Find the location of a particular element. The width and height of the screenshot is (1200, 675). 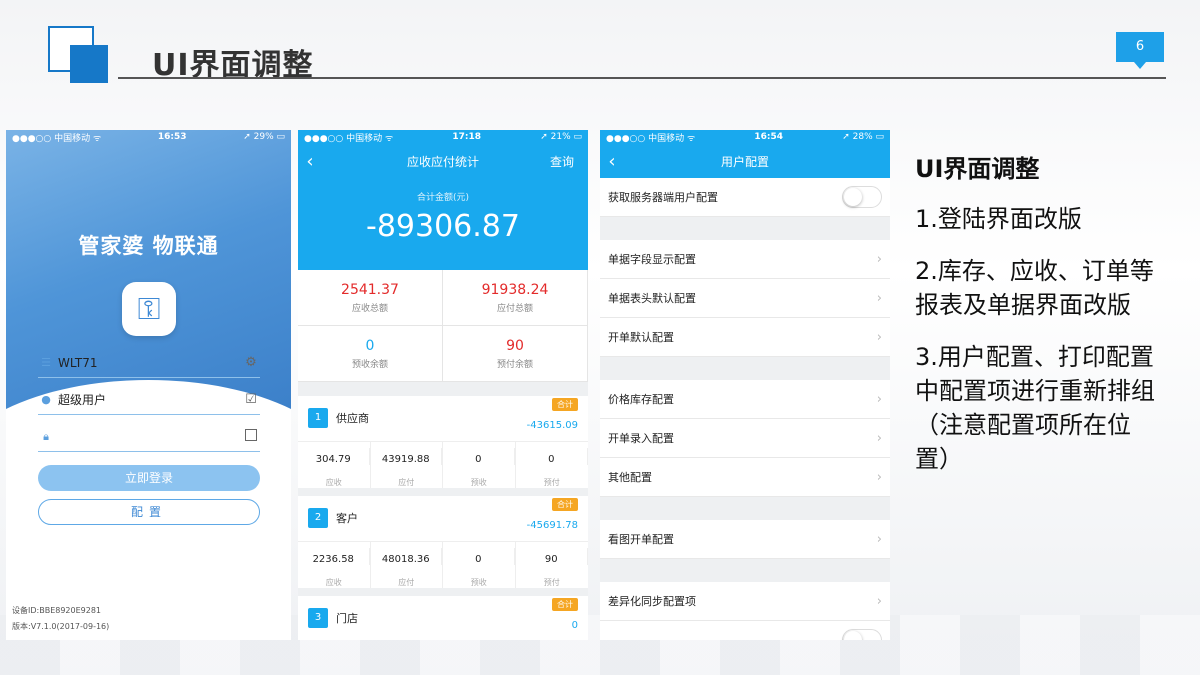

setting-label: 单据表头默认配置 is located at coordinates (652, 298).